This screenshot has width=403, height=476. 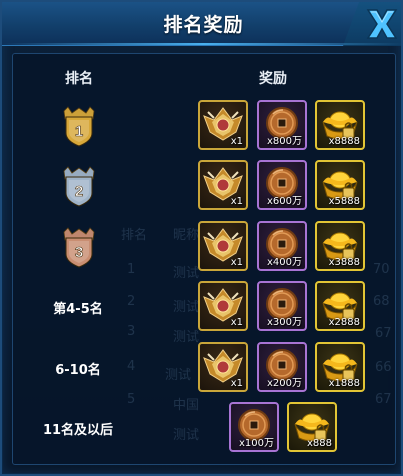 I want to click on rank-medal: 3, so click(x=79, y=247).